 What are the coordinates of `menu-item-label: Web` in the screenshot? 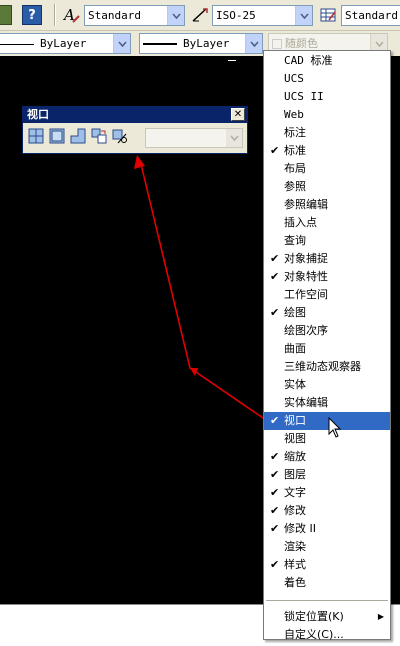 It's located at (294, 114).